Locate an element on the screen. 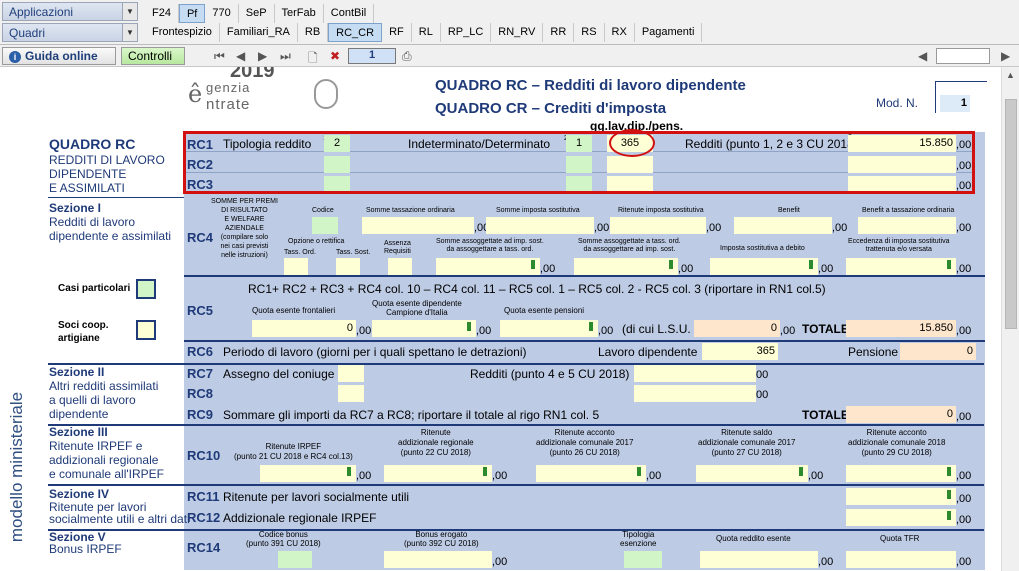 The image size is (1019, 571). tab-rp-lc: RP_LC is located at coordinates (466, 32).